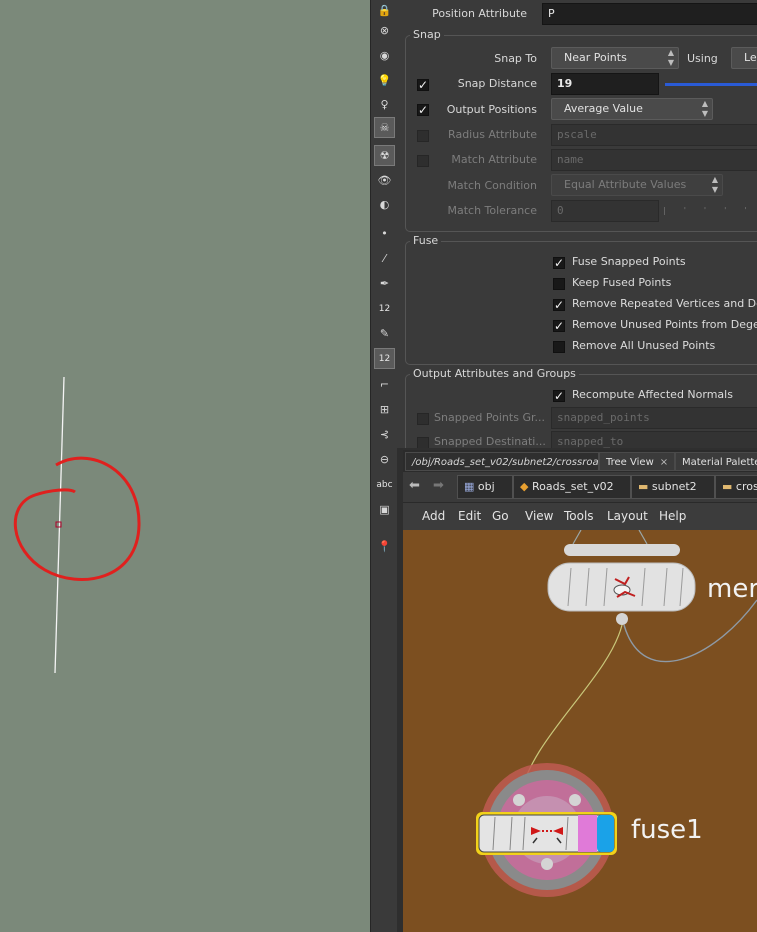 The height and width of the screenshot is (932, 757). Describe the element at coordinates (384, 127) in the screenshot. I see `skull-icon: ☠` at that location.